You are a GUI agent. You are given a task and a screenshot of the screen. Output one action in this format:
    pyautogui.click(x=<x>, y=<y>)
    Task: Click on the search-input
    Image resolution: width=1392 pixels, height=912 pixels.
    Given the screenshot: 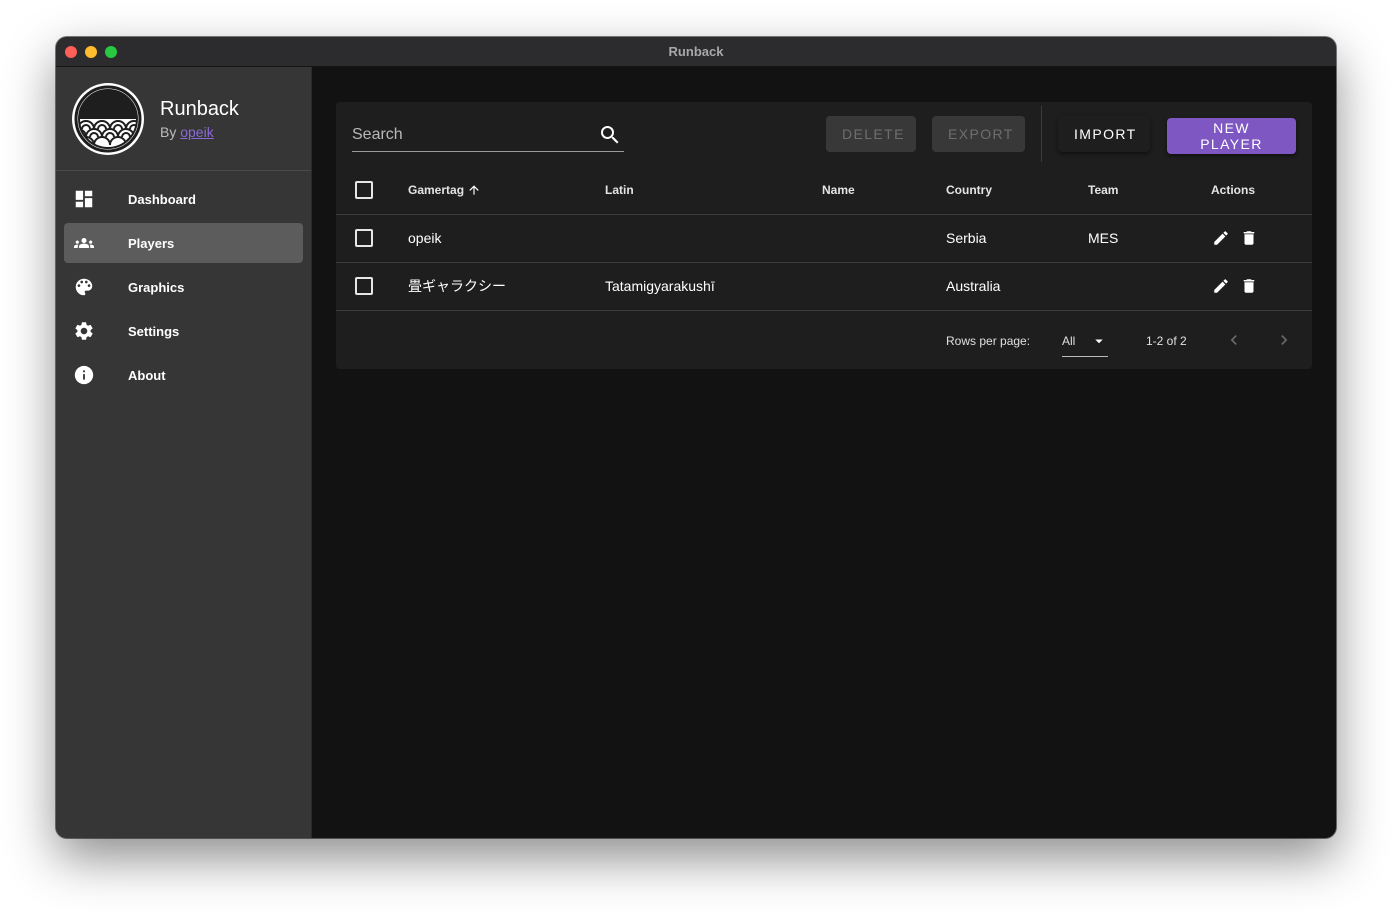 What is the action you would take?
    pyautogui.click(x=475, y=135)
    